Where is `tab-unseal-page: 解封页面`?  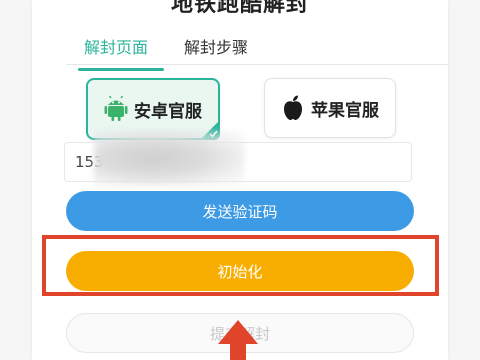
tab-unseal-page: 解封页面 is located at coordinates (121, 52).